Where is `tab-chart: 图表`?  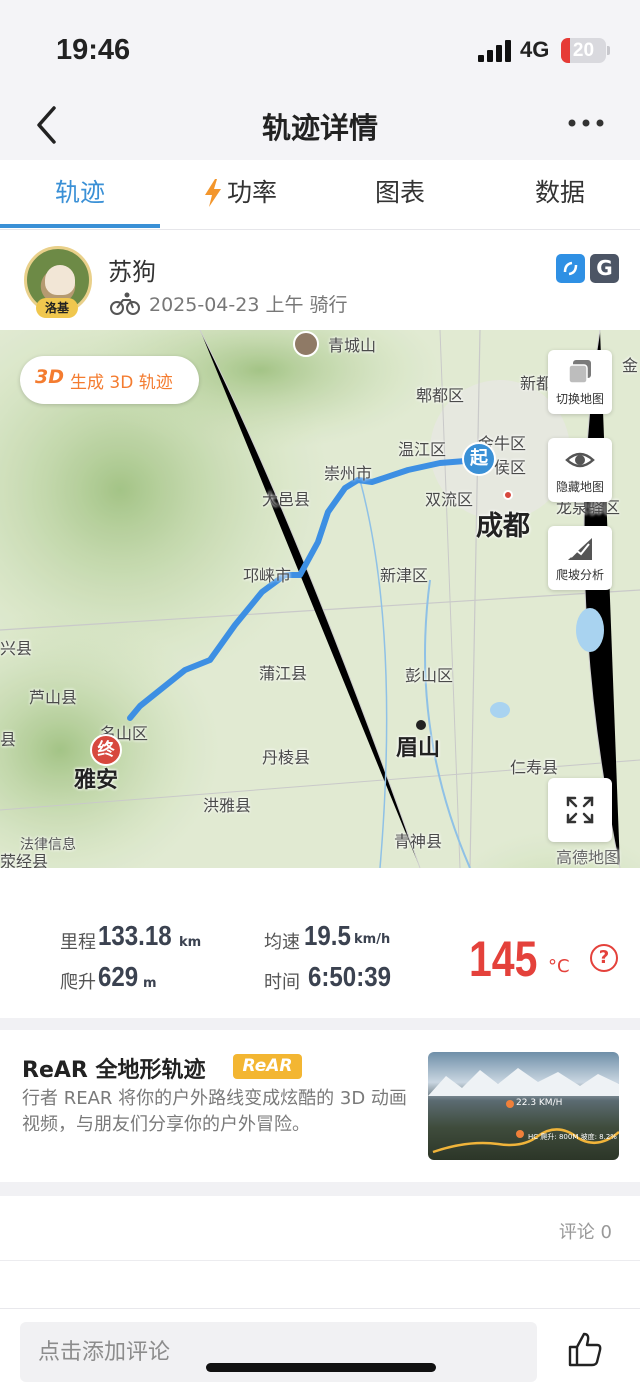 tab-chart: 图表 is located at coordinates (400, 195).